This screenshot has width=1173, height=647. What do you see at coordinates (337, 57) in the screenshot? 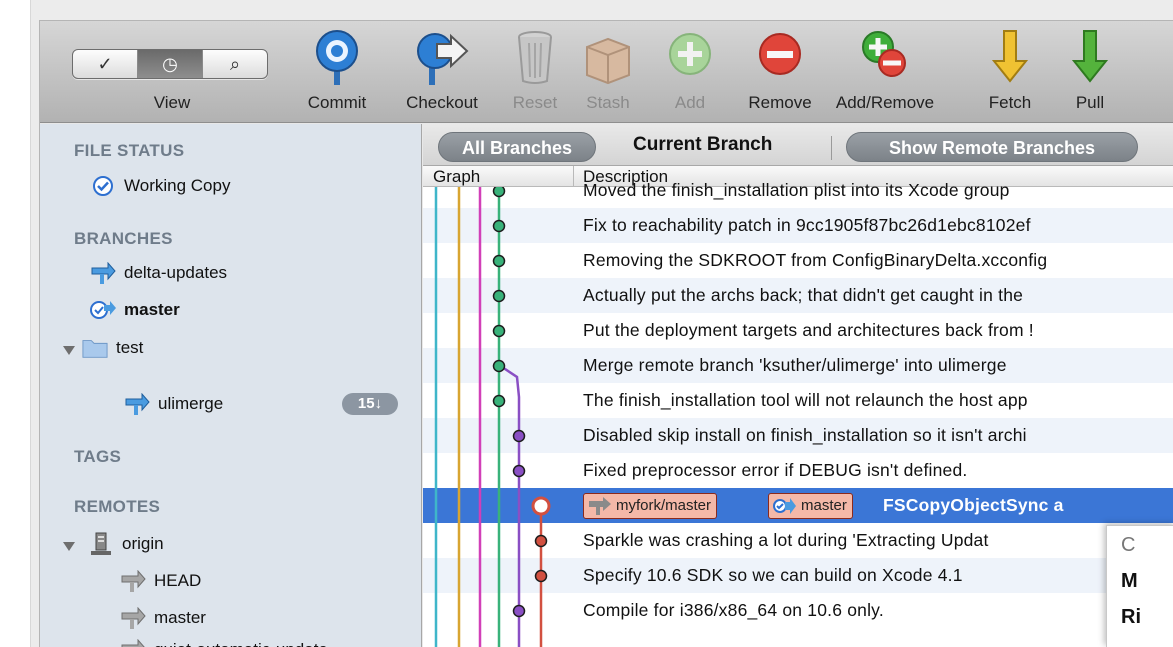
I see `commit-icon` at bounding box center [337, 57].